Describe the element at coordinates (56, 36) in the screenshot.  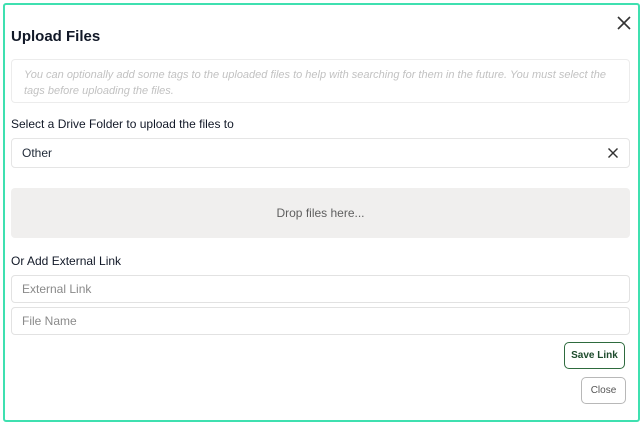
I see `dialog-title: Upload Files` at that location.